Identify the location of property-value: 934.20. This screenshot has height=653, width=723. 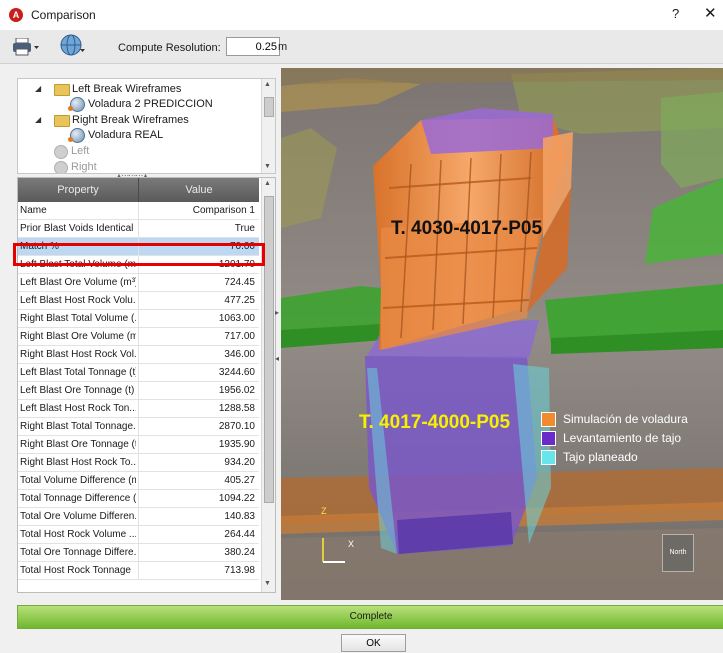
(205, 462).